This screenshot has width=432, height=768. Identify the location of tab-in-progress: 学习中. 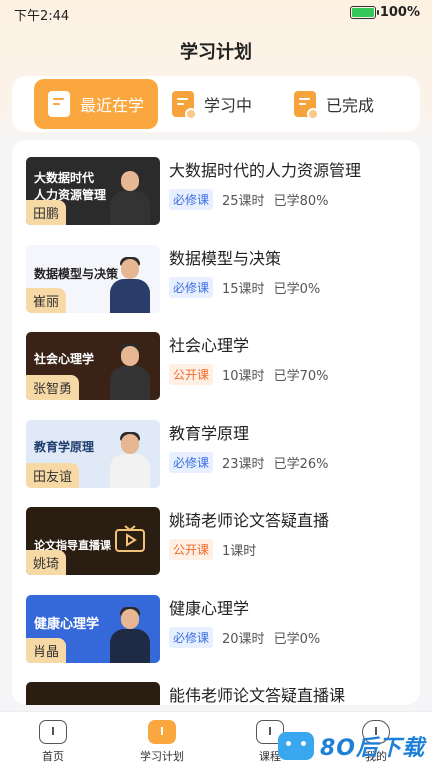
(212, 104).